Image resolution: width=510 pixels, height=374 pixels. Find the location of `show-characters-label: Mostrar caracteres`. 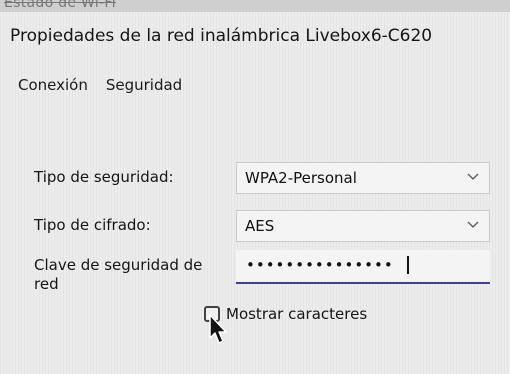

show-characters-label: Mostrar caracteres is located at coordinates (296, 314).